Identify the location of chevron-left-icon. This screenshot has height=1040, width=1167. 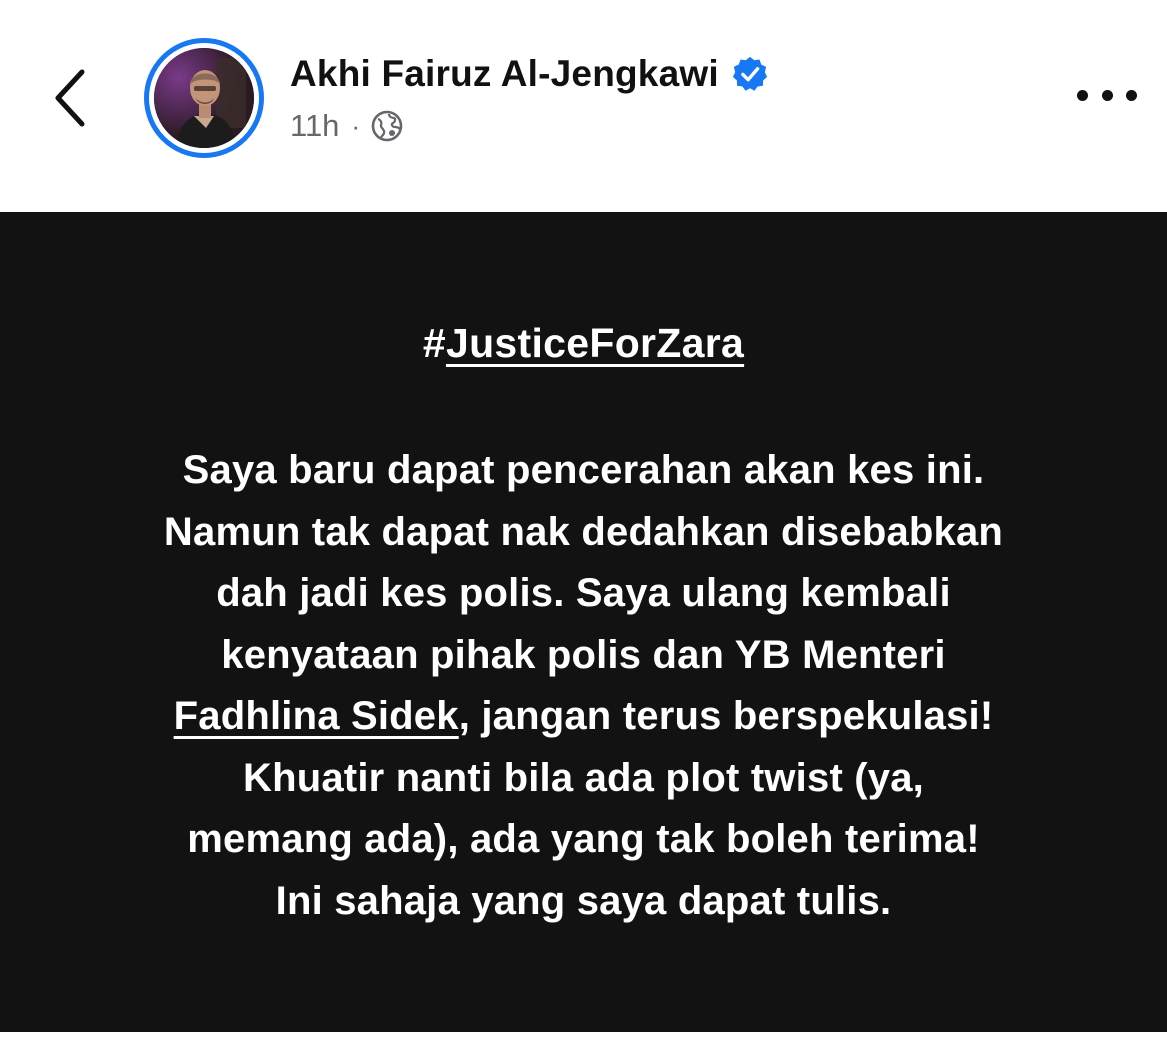
(70, 98).